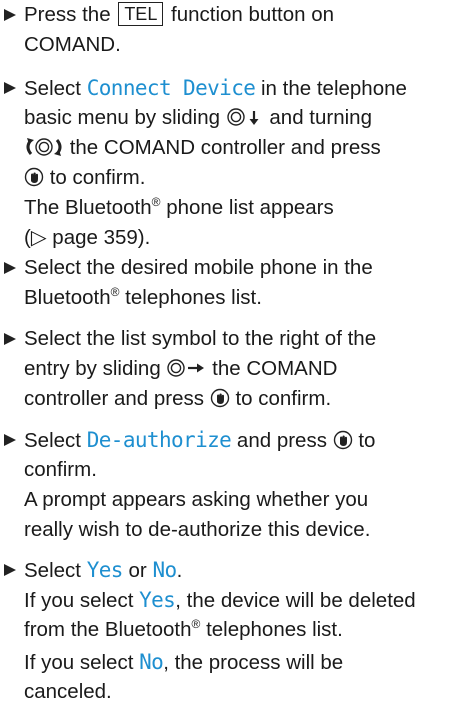  Describe the element at coordinates (198, 267) in the screenshot. I see `step-3-line-1: Select the desired mobile phone in the` at that location.